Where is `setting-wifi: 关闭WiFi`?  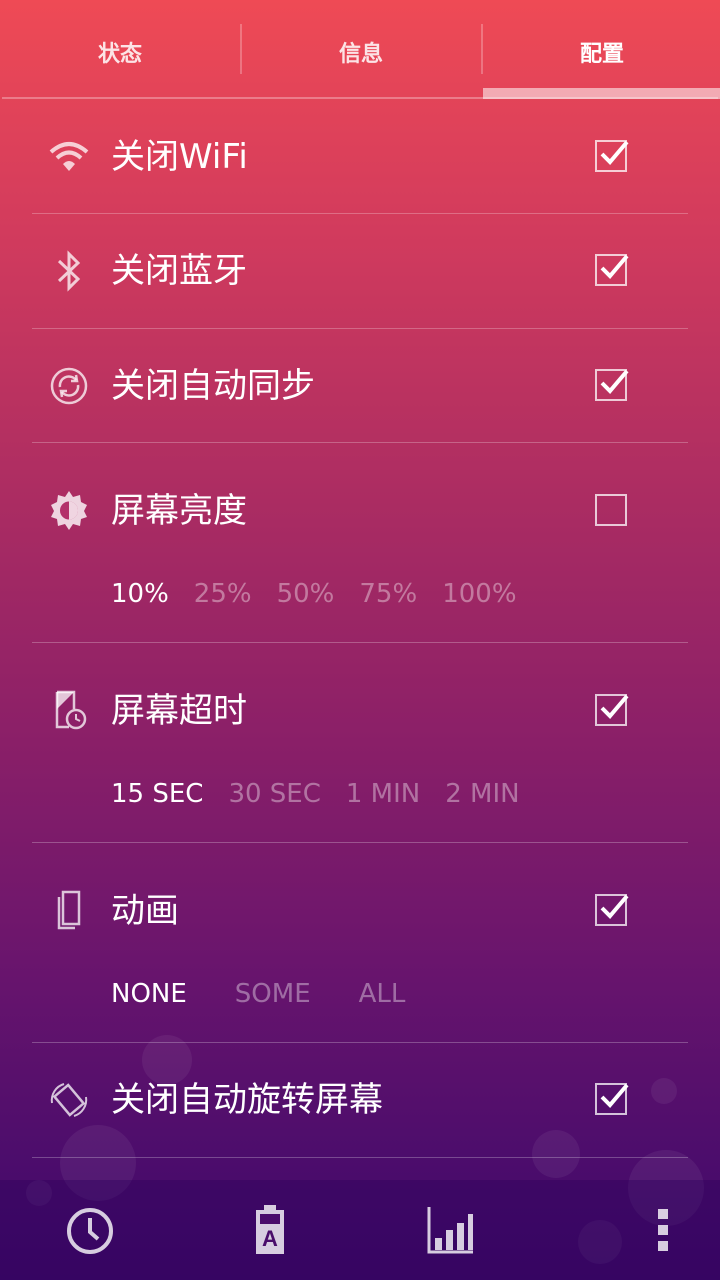
setting-wifi: 关闭WiFi is located at coordinates (360, 157).